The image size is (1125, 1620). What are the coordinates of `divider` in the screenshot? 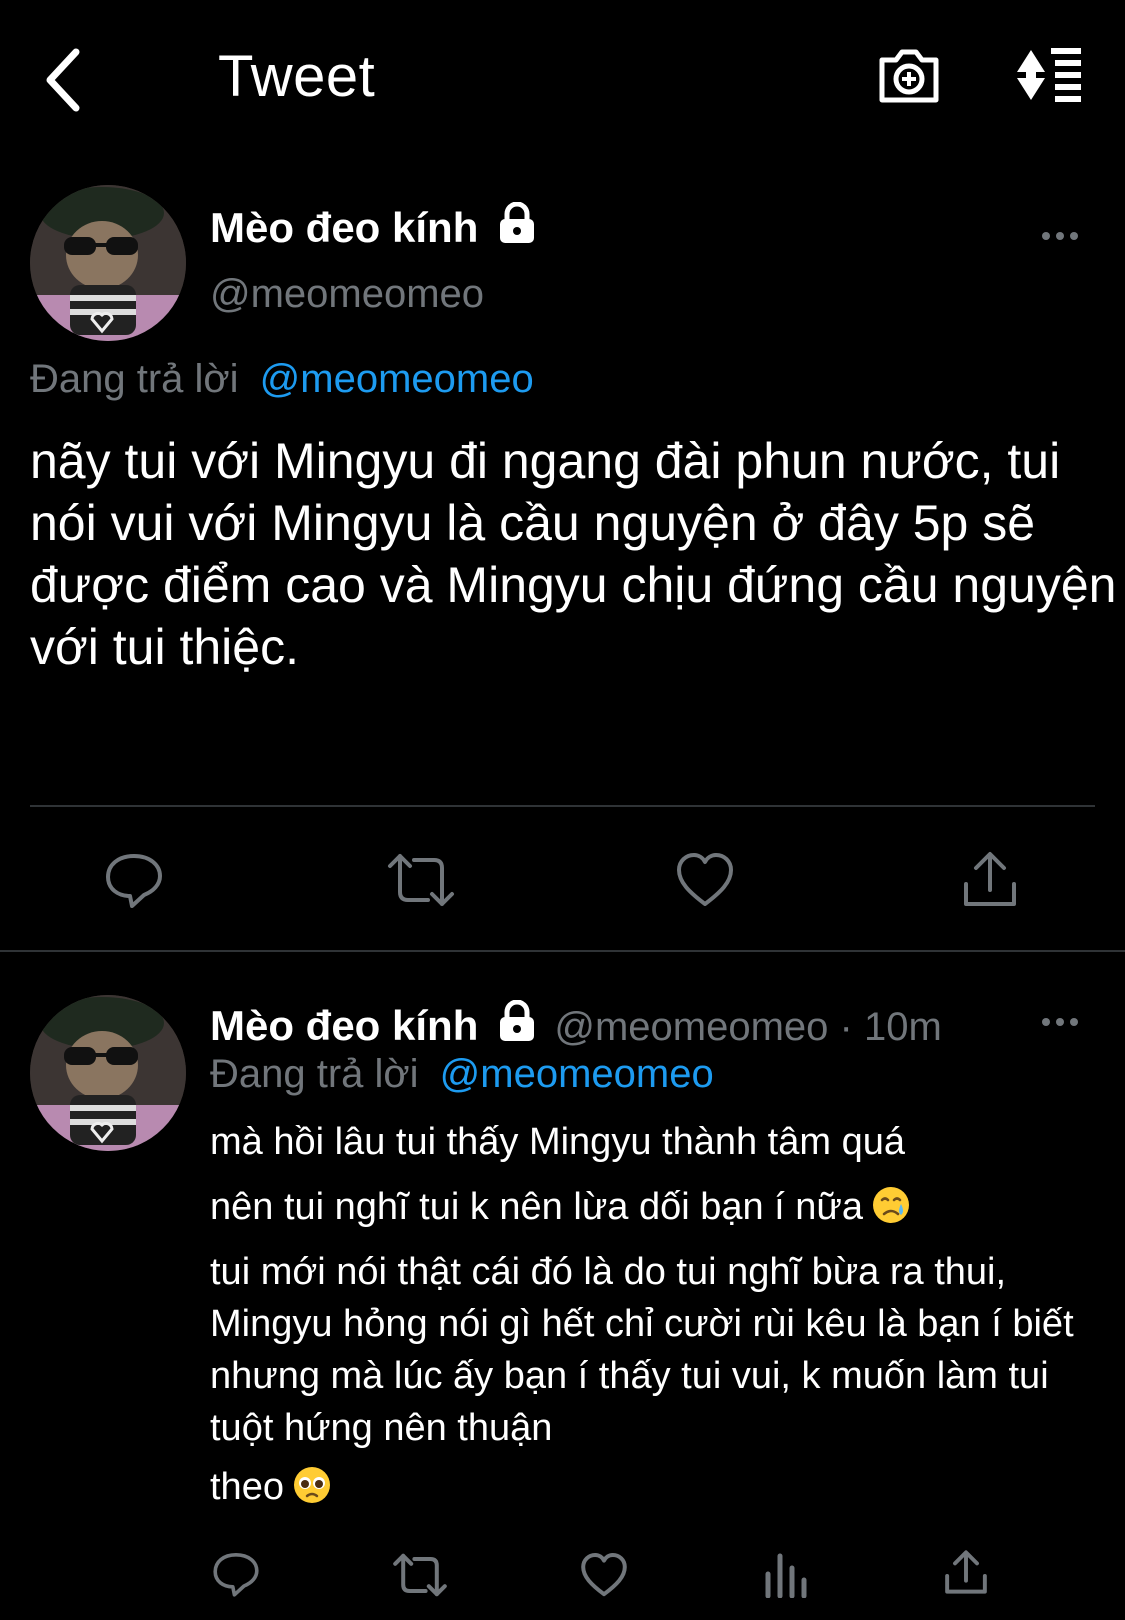 It's located at (562, 806).